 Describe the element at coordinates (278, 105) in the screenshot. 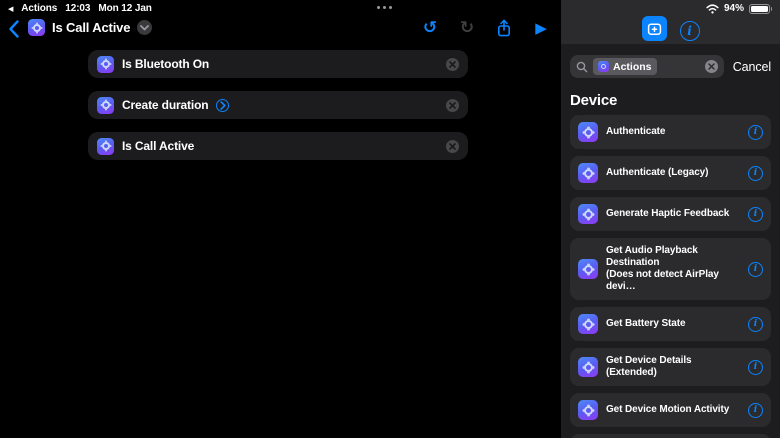

I see `action-card: Create duration` at that location.